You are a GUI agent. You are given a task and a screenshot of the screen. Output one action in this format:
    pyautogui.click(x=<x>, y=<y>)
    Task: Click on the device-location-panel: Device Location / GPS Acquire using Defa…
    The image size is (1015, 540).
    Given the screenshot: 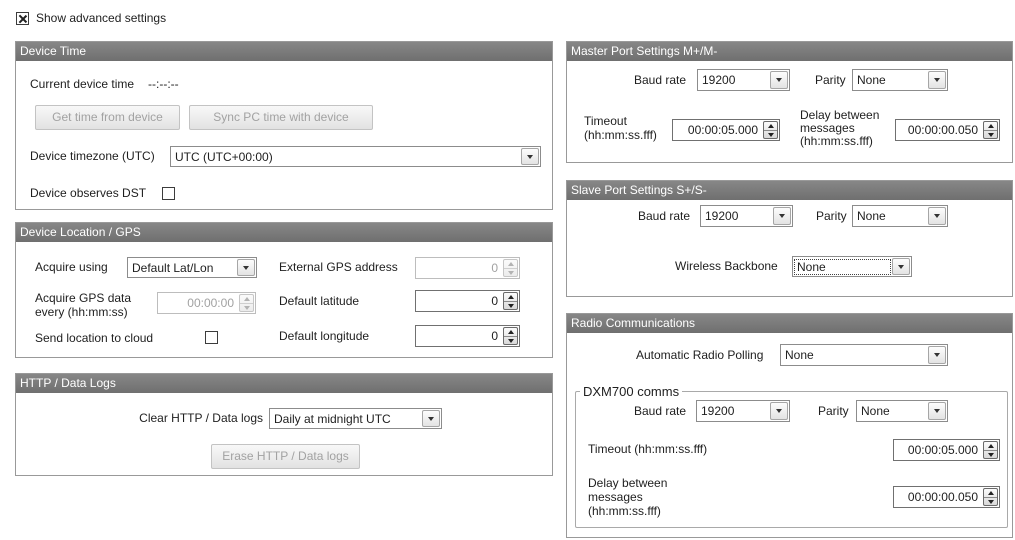 What is the action you would take?
    pyautogui.click(x=284, y=290)
    